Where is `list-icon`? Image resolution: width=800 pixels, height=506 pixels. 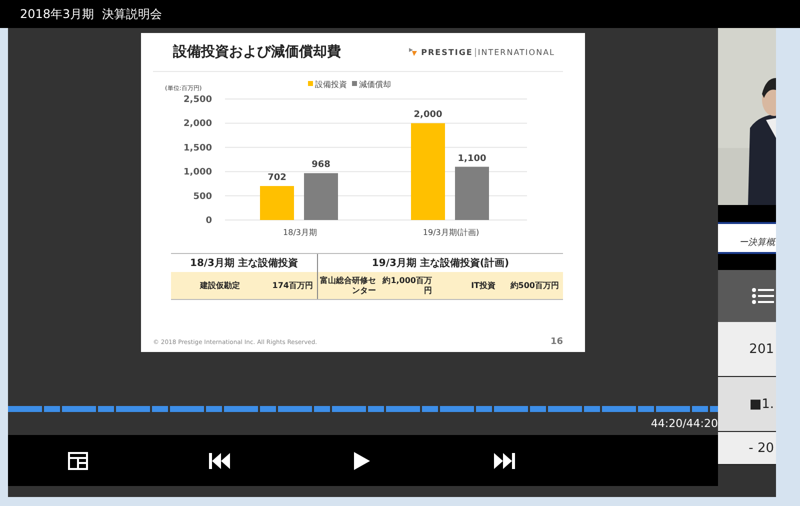
list-icon is located at coordinates (763, 296).